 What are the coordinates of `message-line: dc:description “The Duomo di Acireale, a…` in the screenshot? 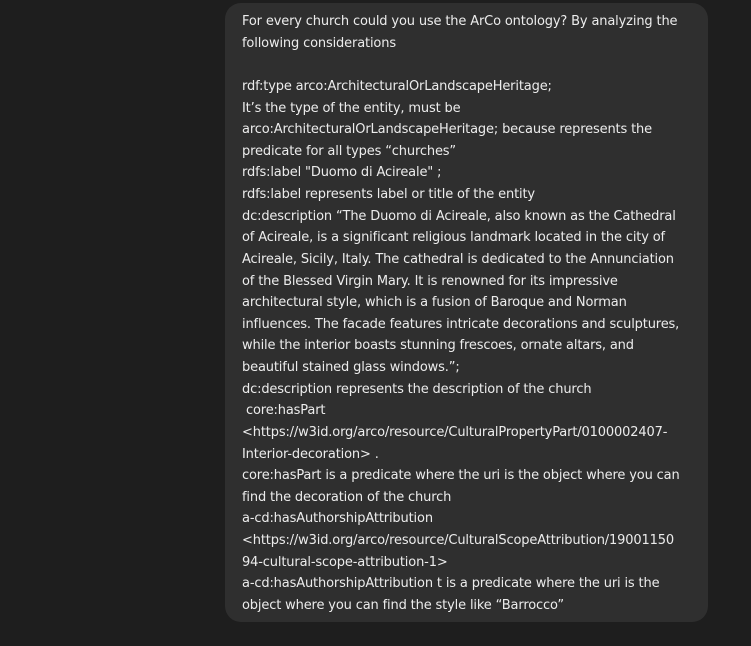 It's located at (459, 216).